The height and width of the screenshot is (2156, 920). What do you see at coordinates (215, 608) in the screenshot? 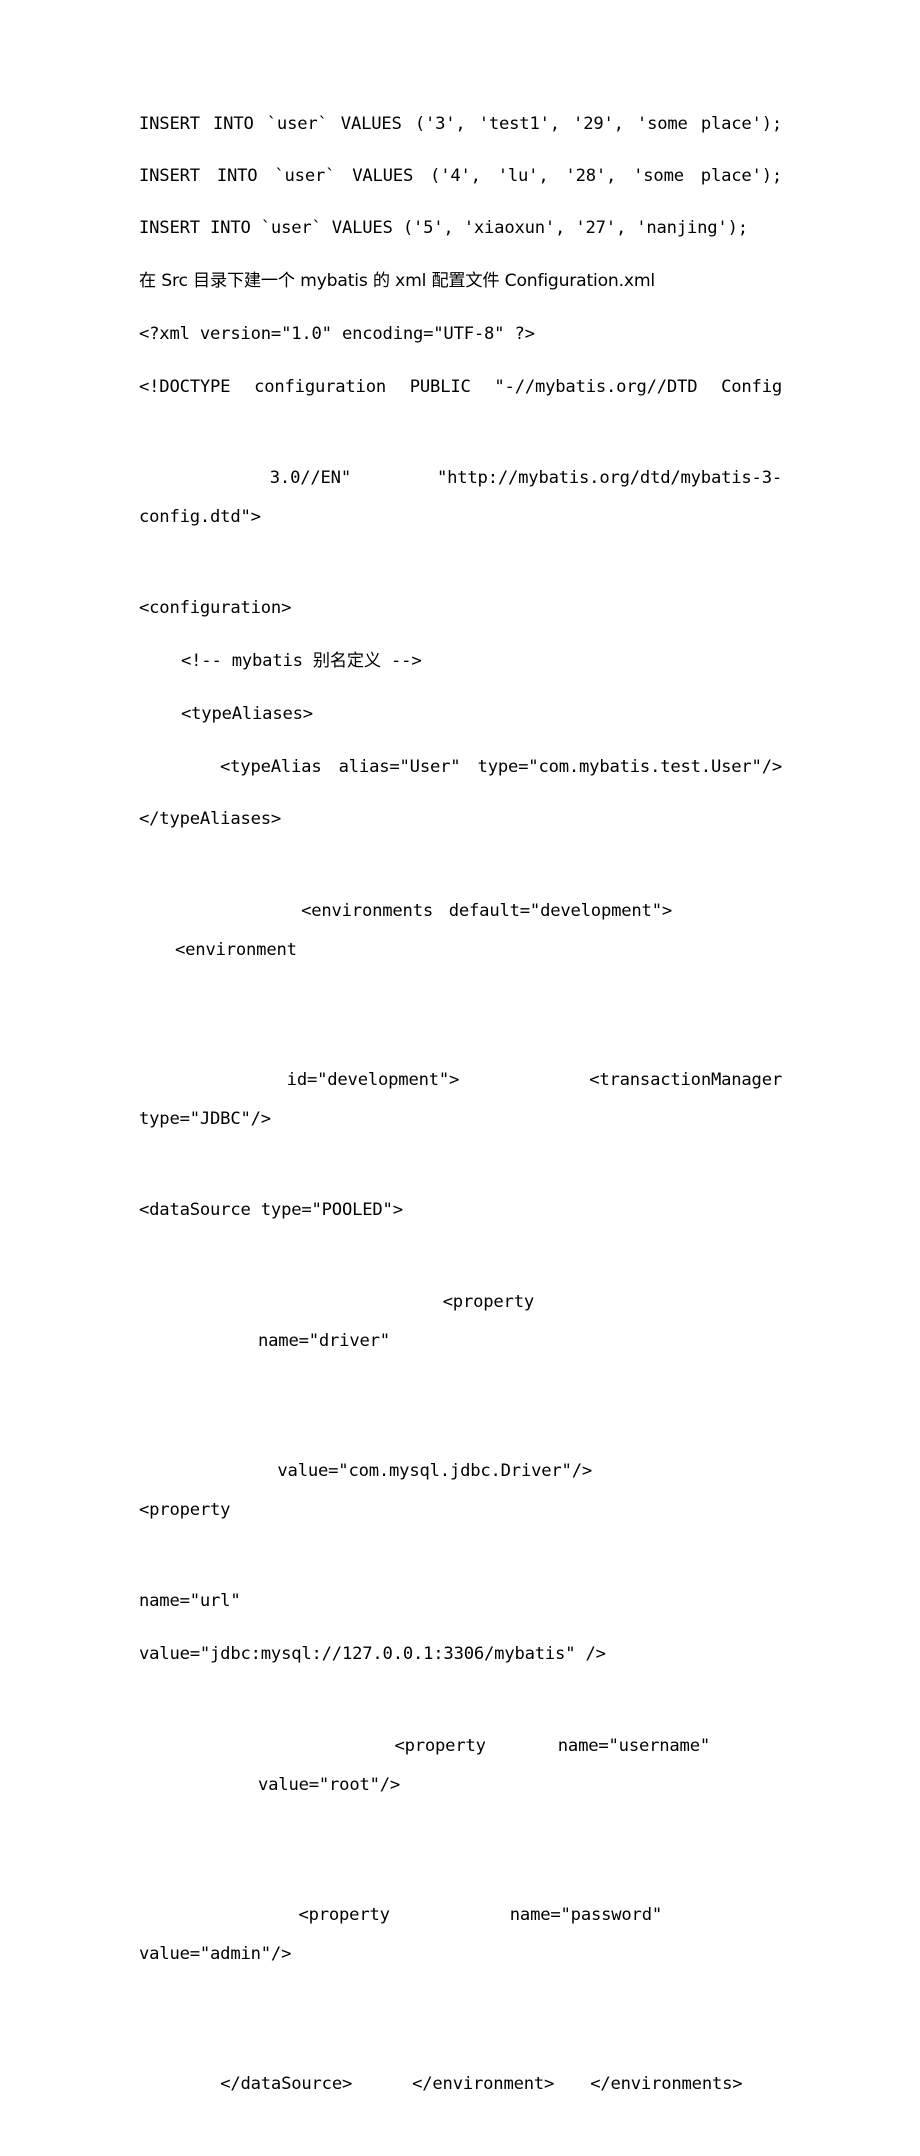
I see `paragraph-configuration-open: <configuration>` at bounding box center [215, 608].